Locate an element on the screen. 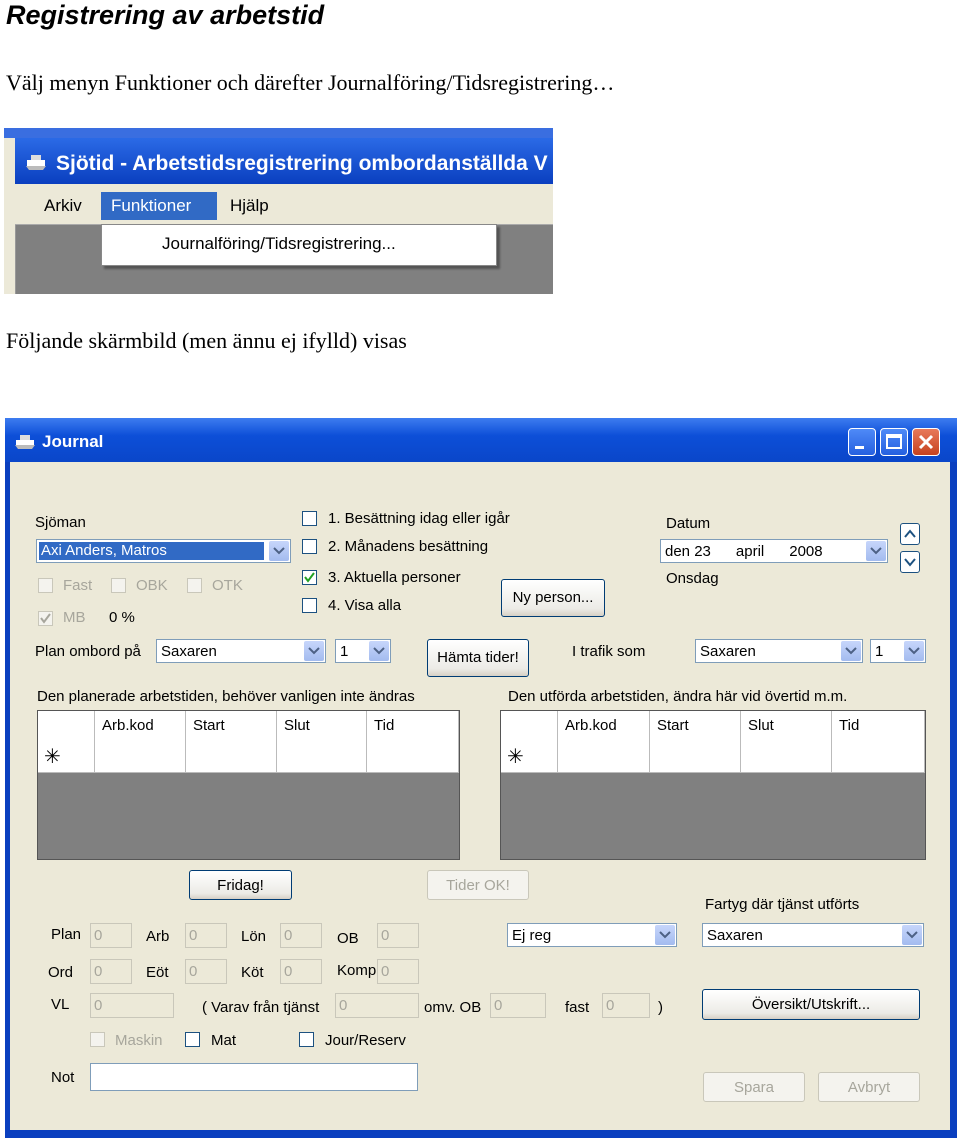 The height and width of the screenshot is (1138, 960). close-button is located at coordinates (926, 442).